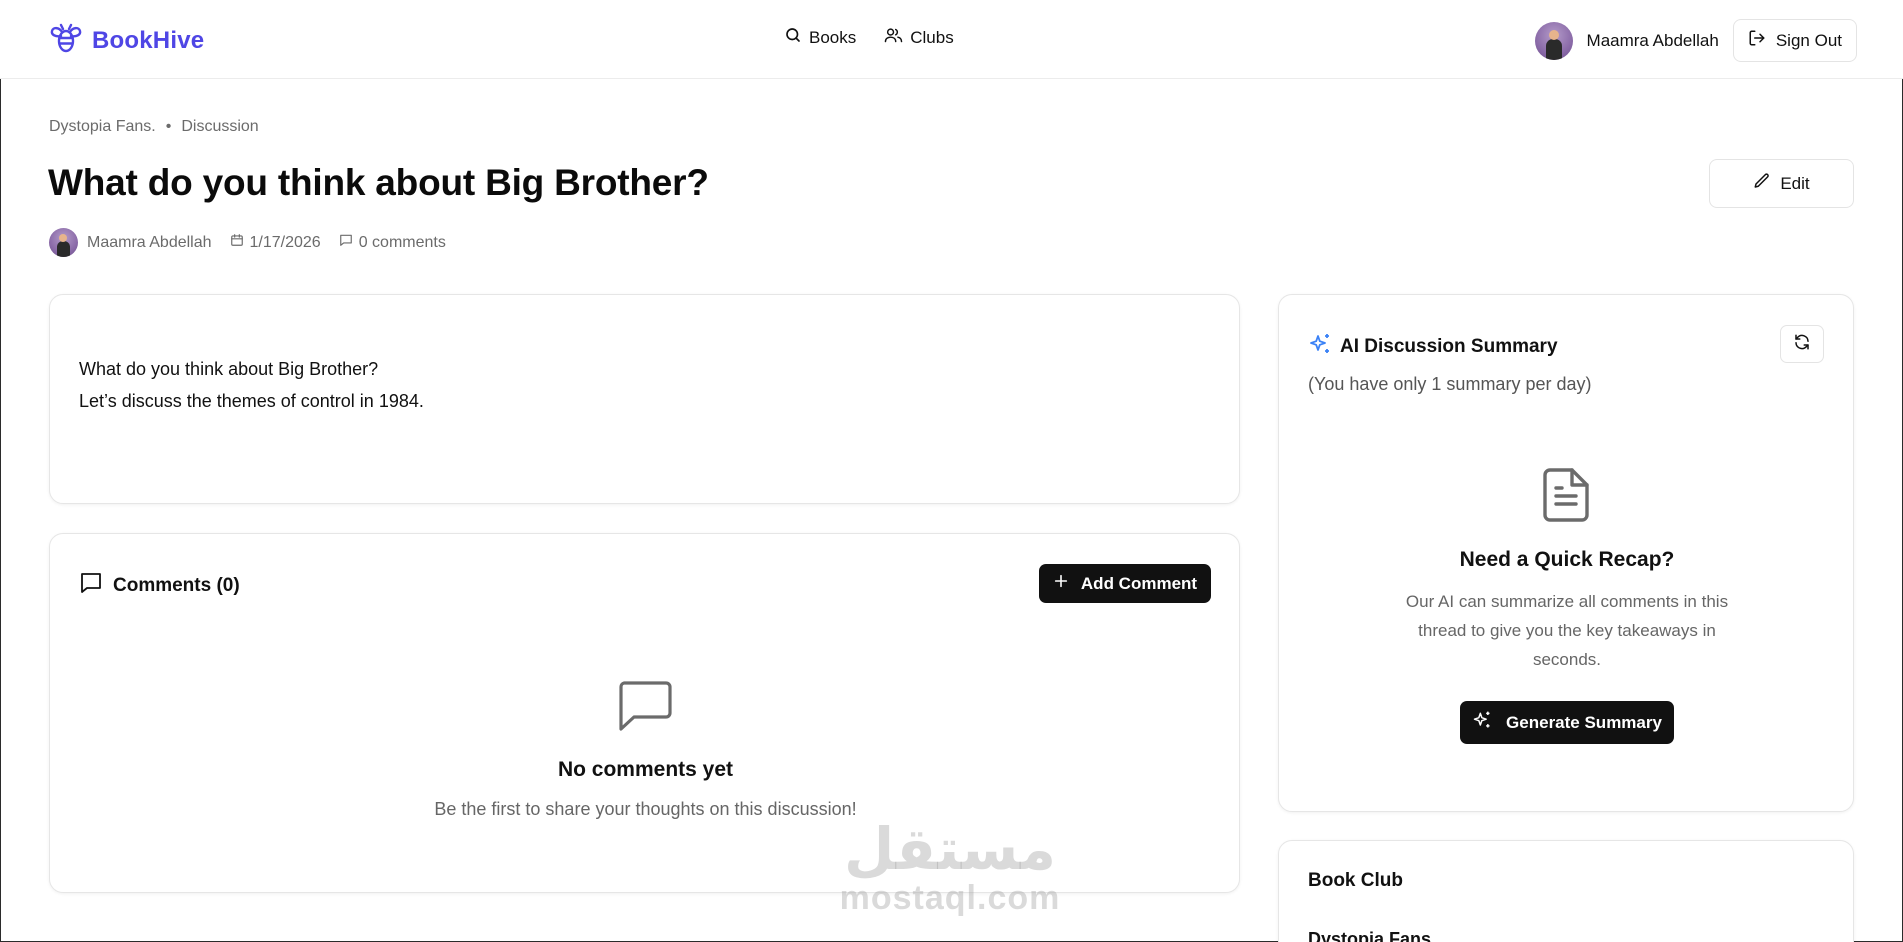  I want to click on book-club-link: Dystopia Fans, so click(1369, 935).